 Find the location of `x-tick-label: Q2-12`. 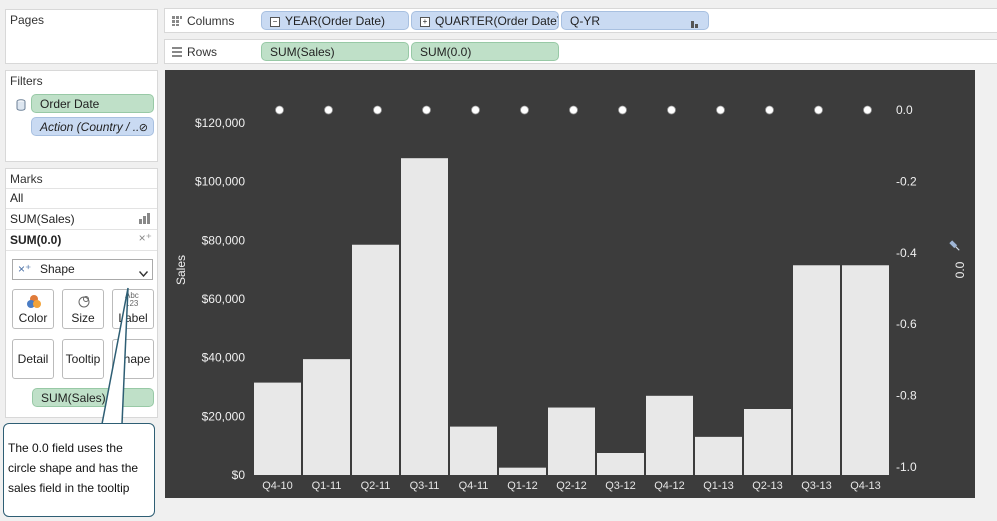

x-tick-label: Q2-12 is located at coordinates (571, 486).